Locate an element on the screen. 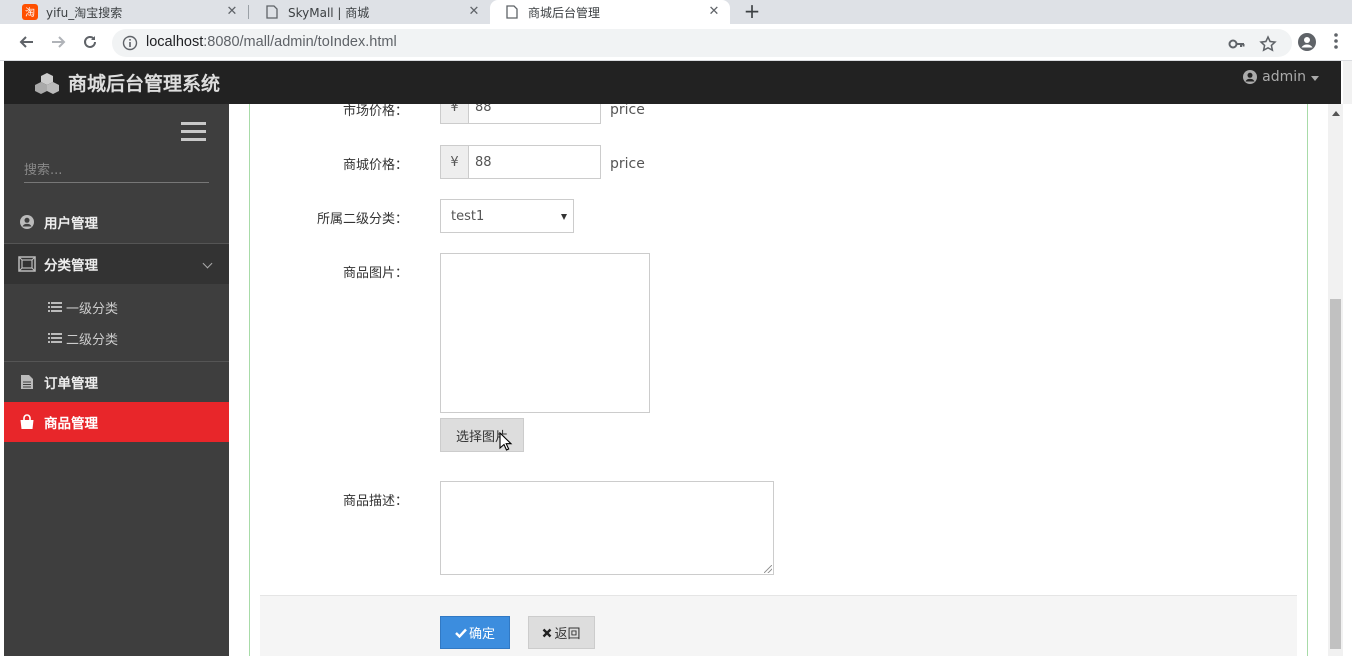 The image size is (1352, 656). category-selected-value: test1 is located at coordinates (468, 216).